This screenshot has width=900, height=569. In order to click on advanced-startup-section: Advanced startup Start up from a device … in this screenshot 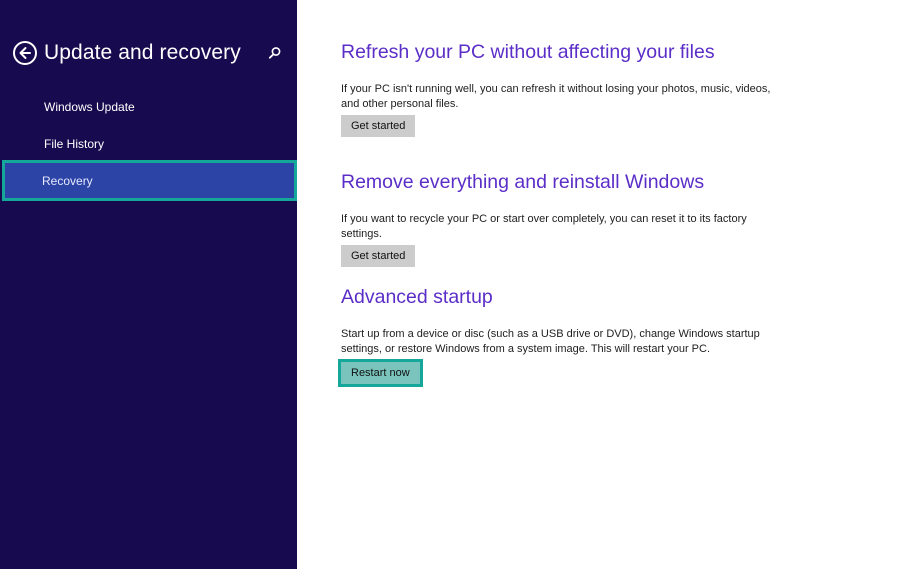, I will do `click(609, 336)`.